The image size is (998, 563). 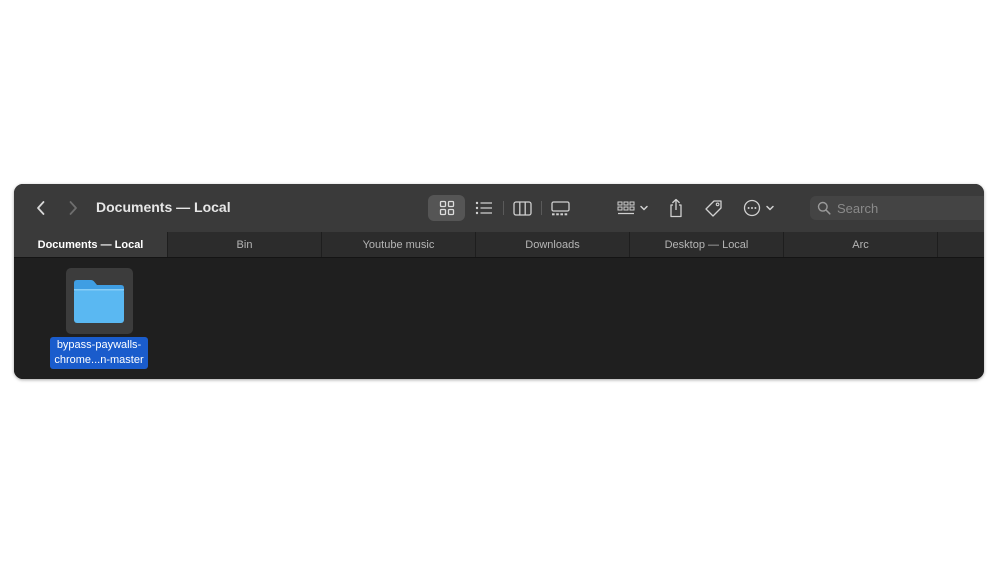 I want to click on share-button, so click(x=676, y=208).